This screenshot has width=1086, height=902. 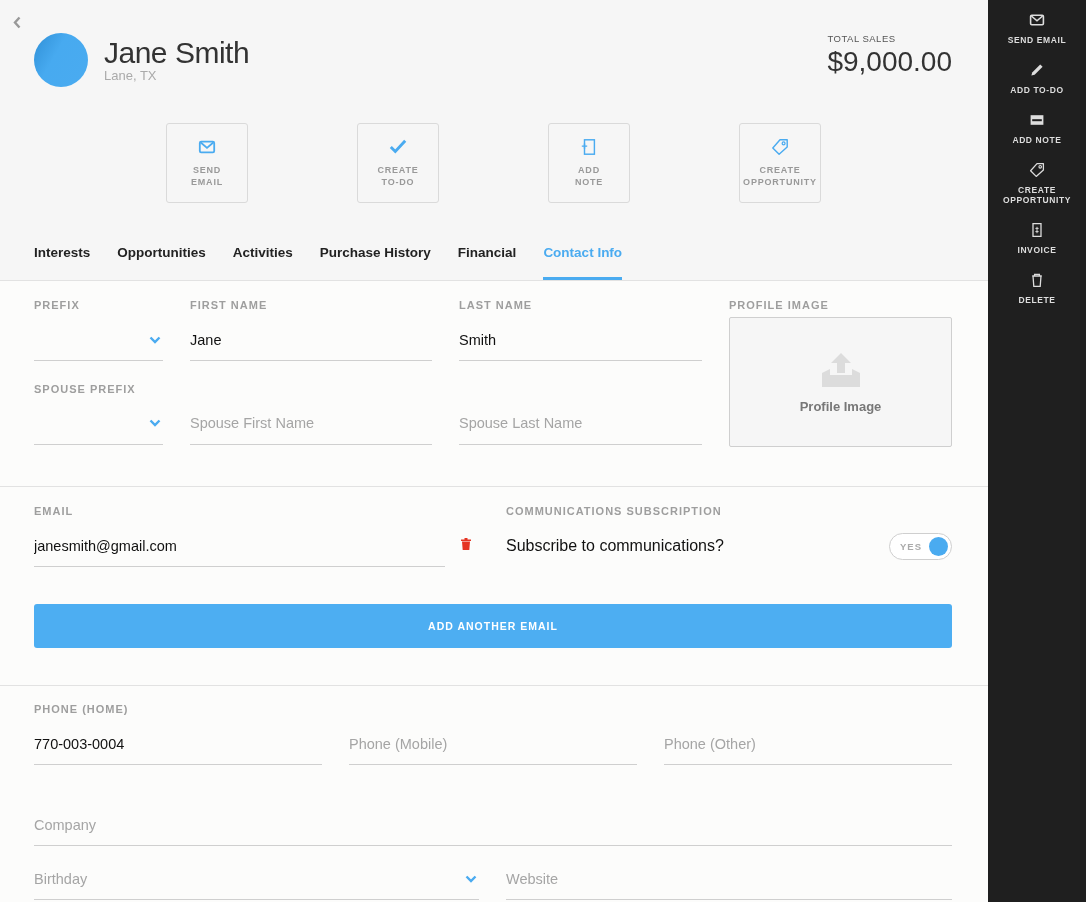 I want to click on sidebar-item: SEND EMAIL, so click(x=1037, y=37).